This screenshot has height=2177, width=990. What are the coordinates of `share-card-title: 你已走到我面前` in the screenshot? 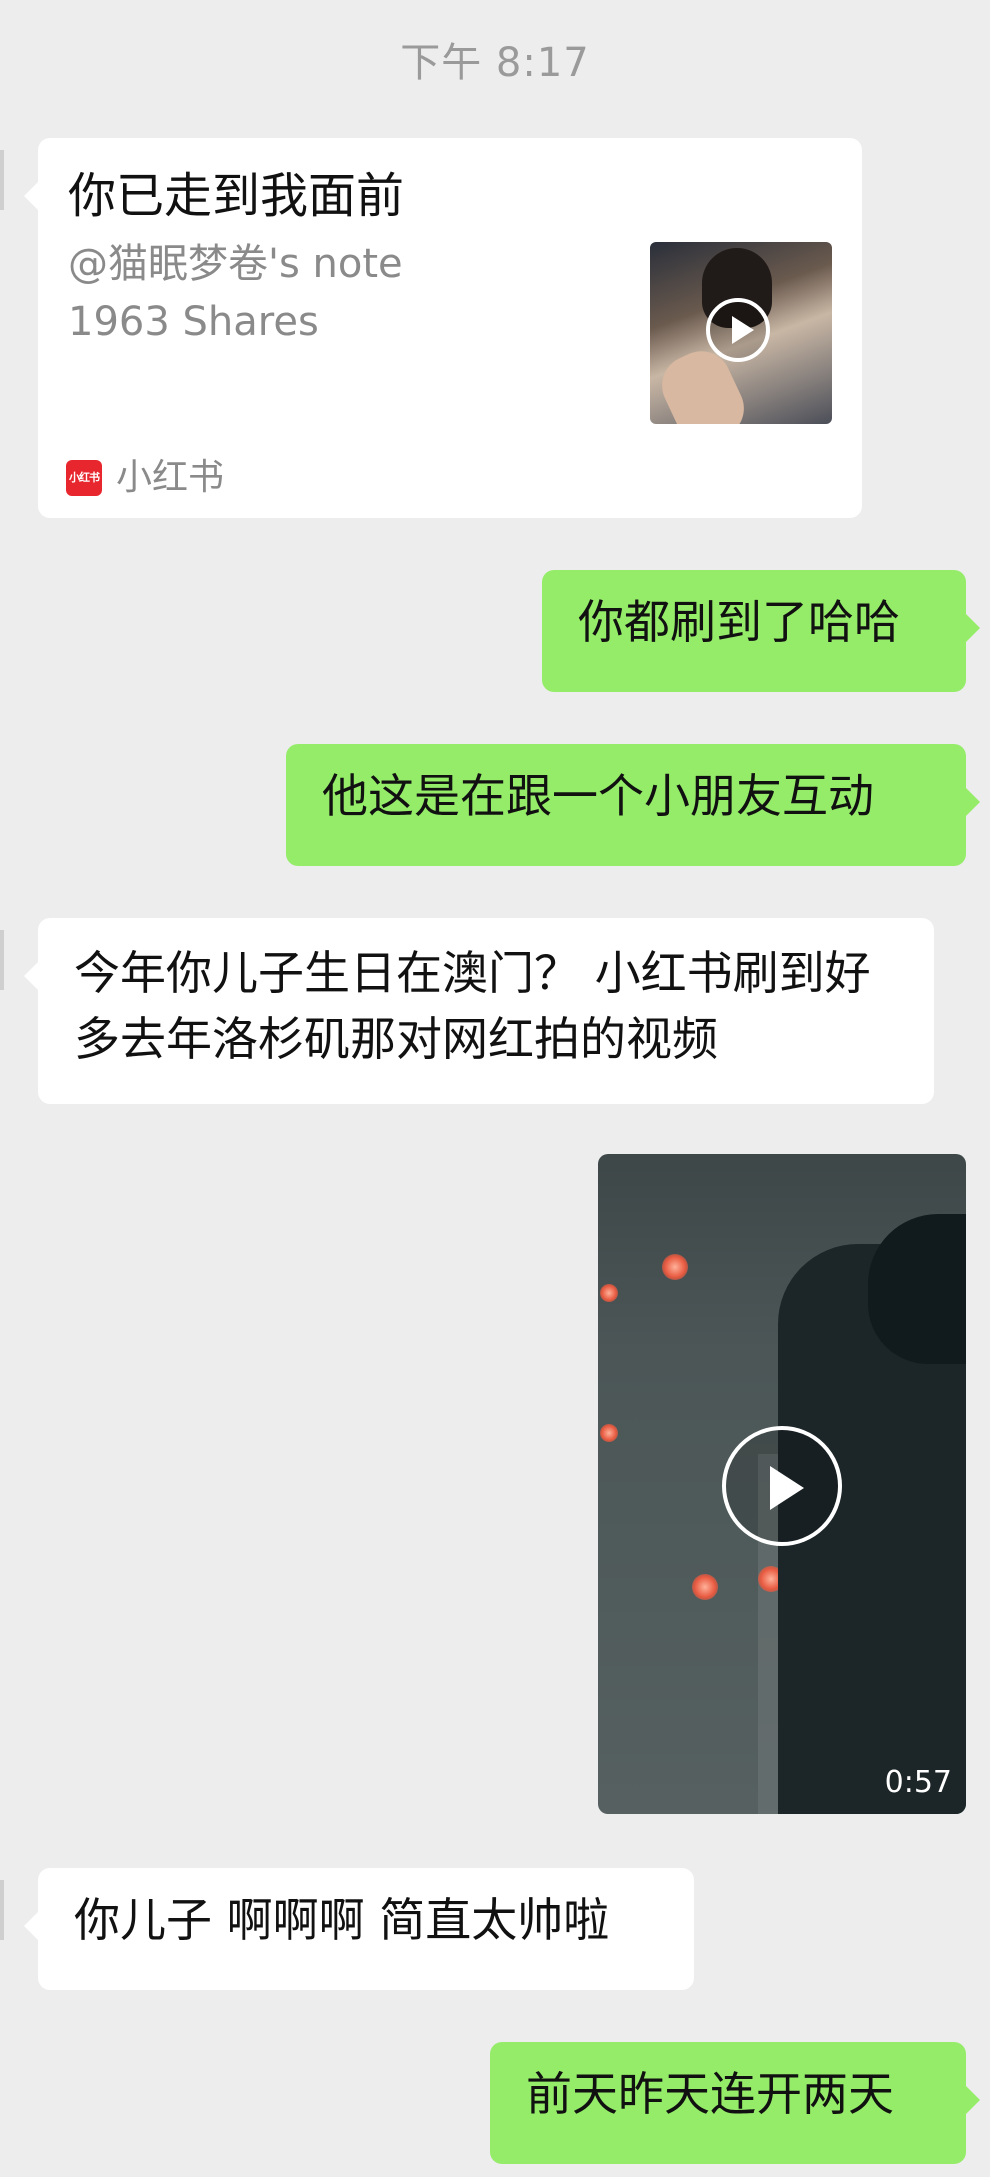 It's located at (236, 196).